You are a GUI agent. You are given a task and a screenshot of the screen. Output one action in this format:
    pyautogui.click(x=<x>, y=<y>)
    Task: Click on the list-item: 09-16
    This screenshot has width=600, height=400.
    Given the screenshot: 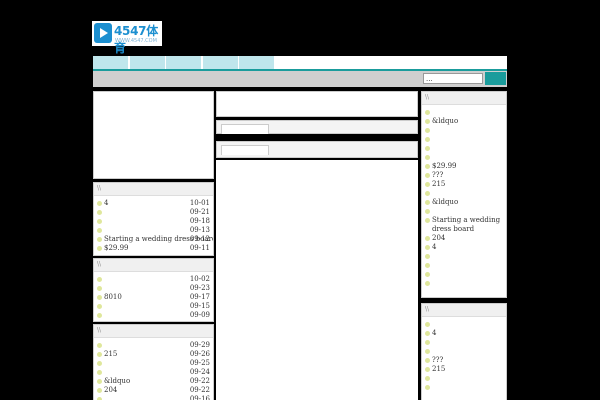 What is the action you would take?
    pyautogui.click(x=153, y=397)
    